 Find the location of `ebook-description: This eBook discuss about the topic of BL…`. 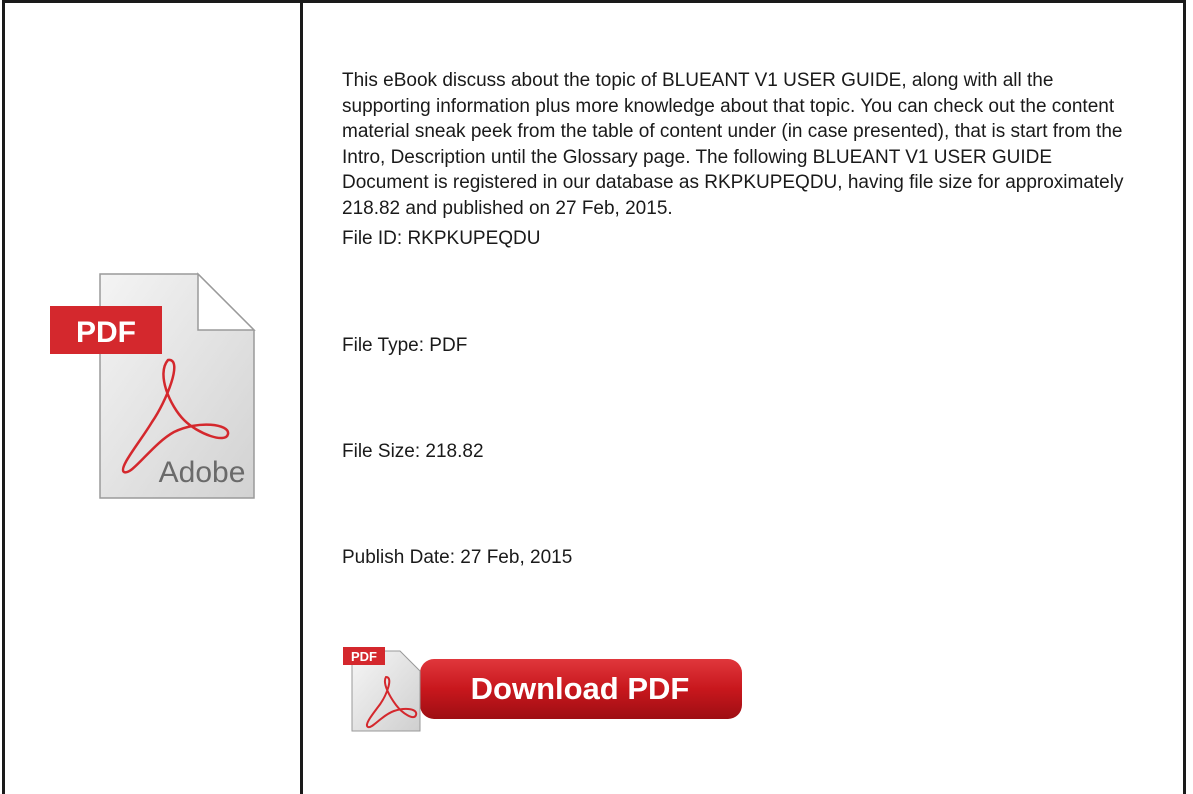

ebook-description: This eBook discuss about the topic of BL… is located at coordinates (733, 144).